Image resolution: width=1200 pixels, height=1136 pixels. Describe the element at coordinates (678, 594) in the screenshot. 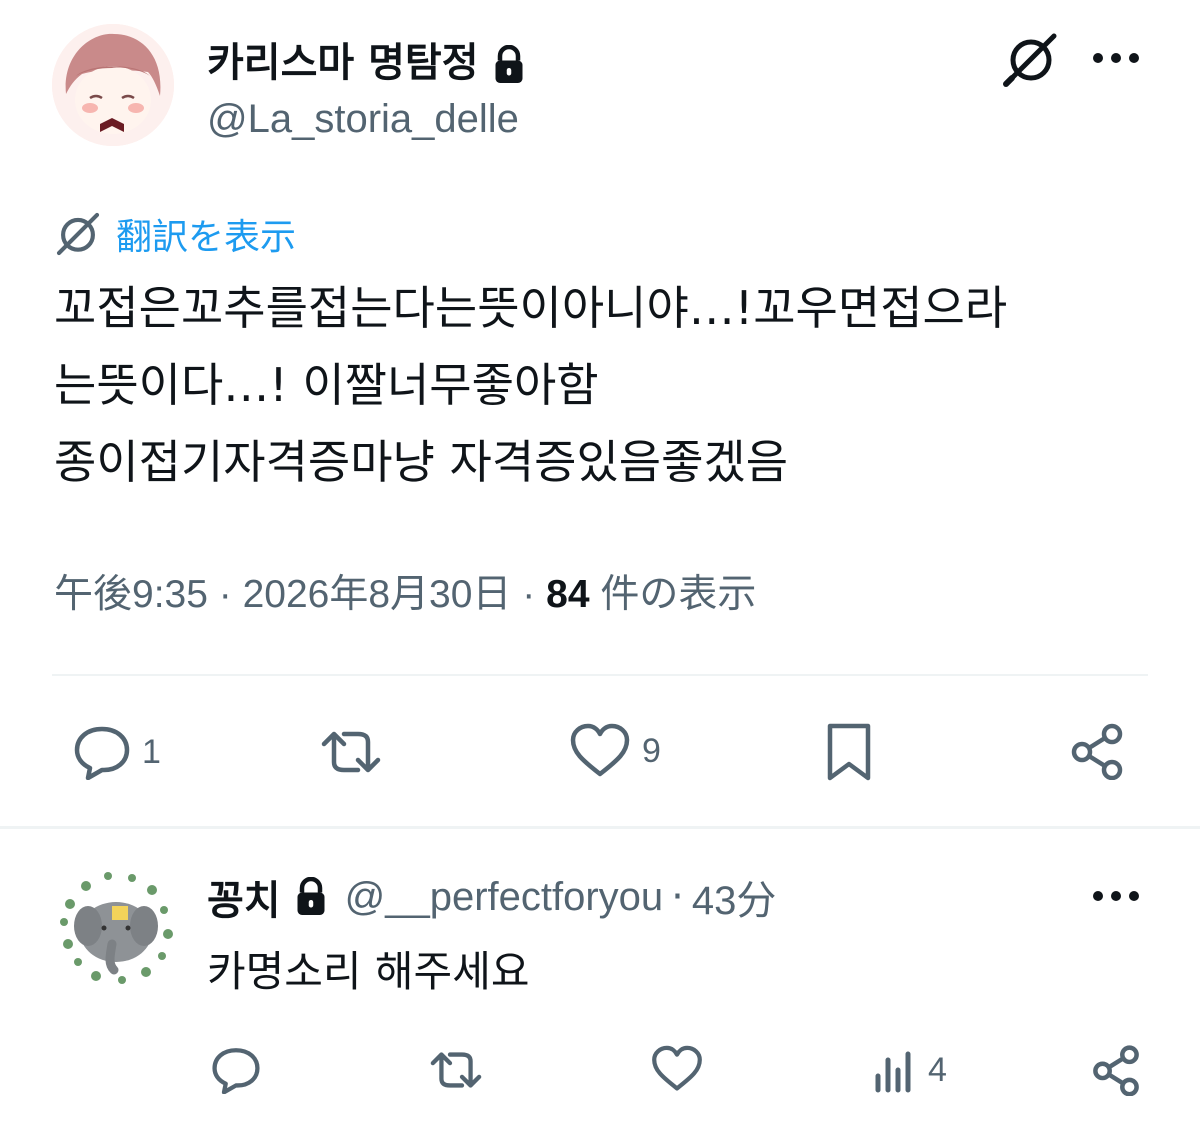

I see `views-label: 件の表示` at that location.